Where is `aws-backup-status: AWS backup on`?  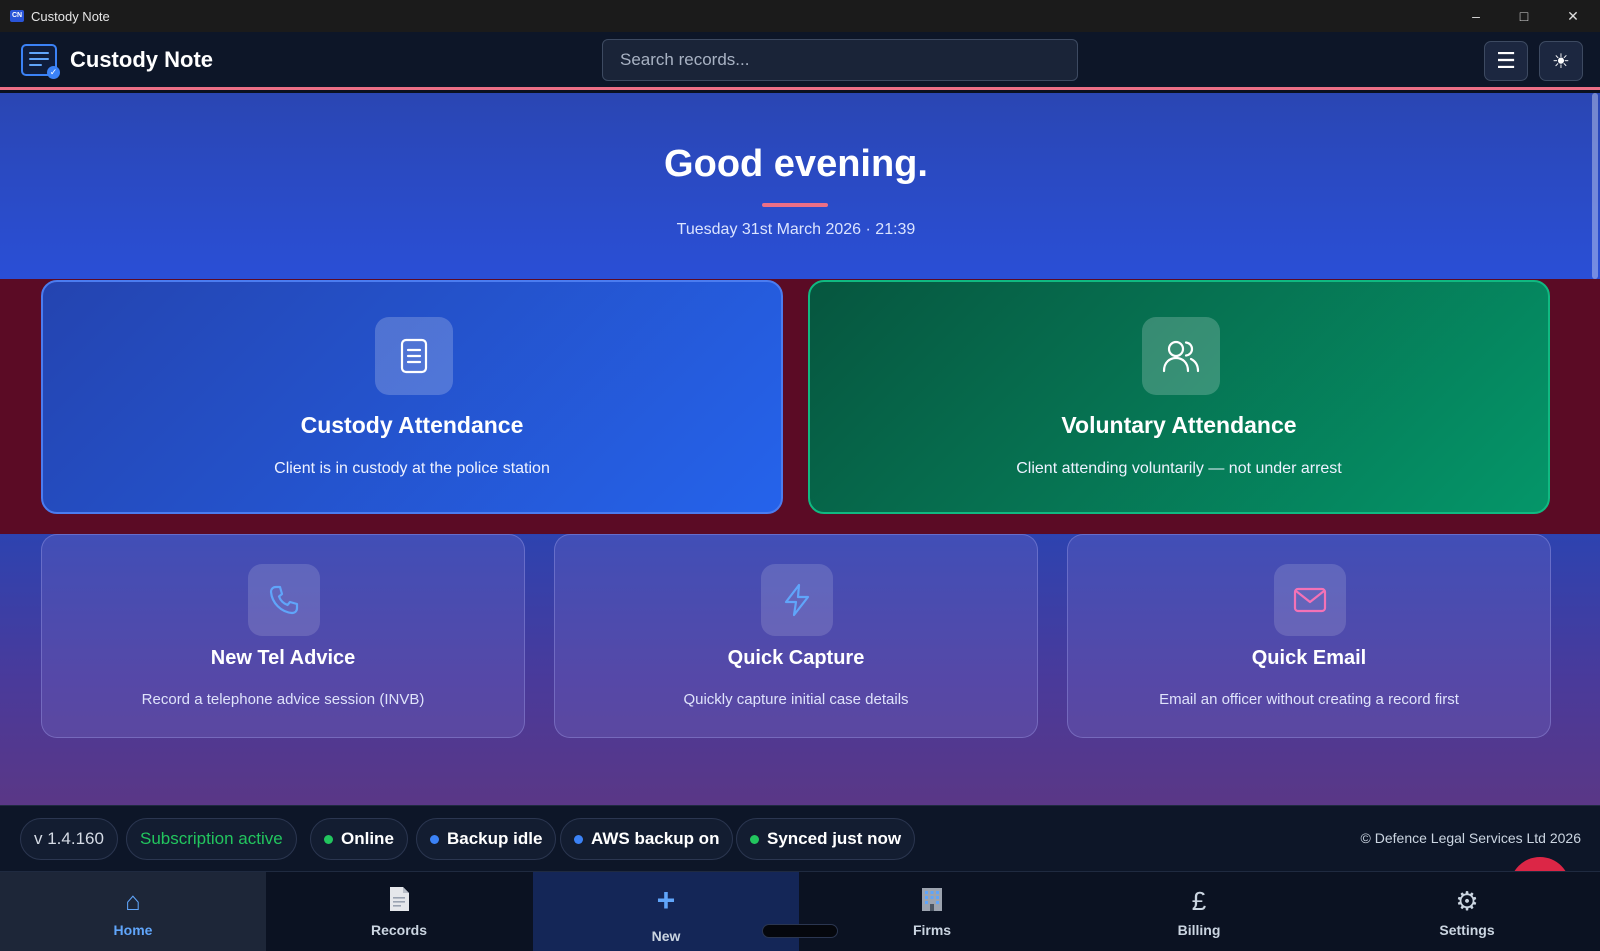 aws-backup-status: AWS backup on is located at coordinates (647, 839).